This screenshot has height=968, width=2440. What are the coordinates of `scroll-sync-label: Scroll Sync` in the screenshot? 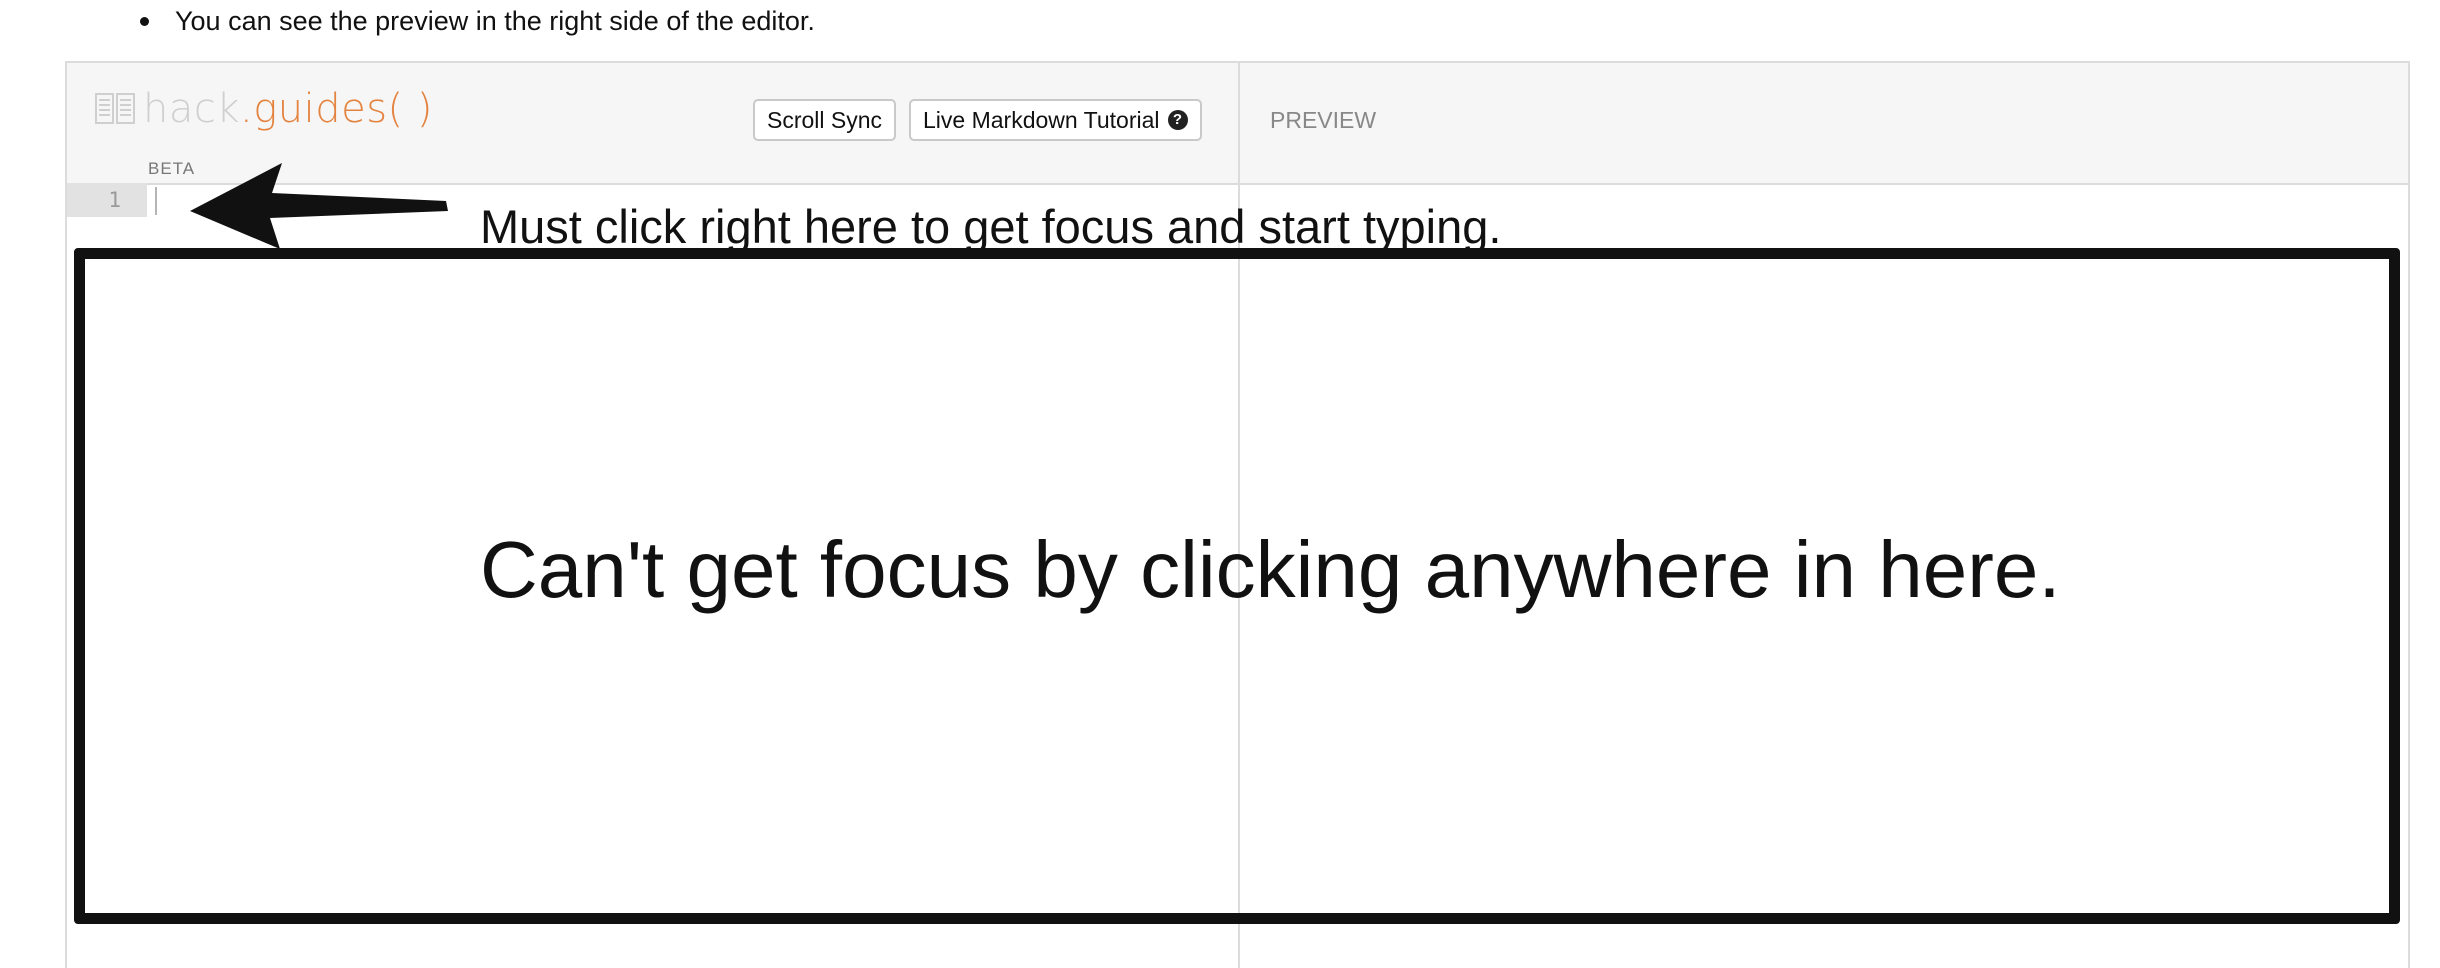 It's located at (825, 120).